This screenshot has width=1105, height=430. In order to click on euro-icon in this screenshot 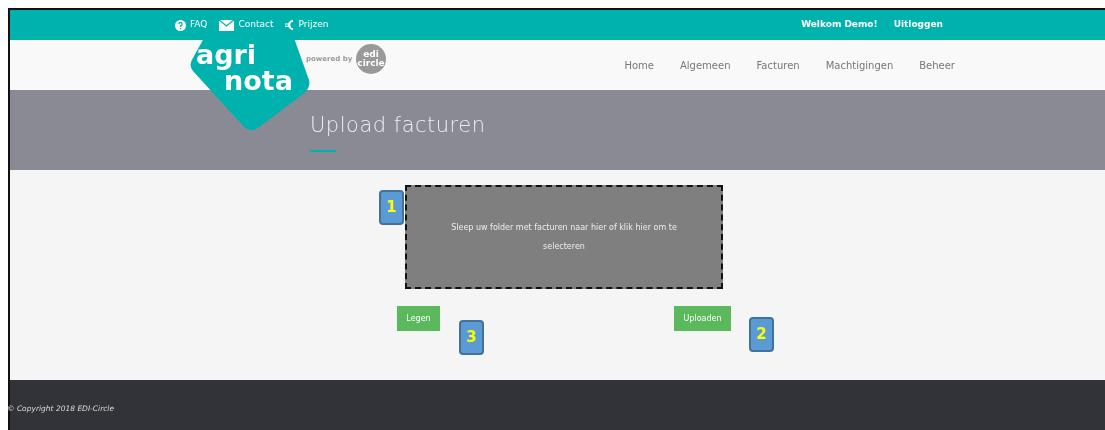, I will do `click(290, 25)`.